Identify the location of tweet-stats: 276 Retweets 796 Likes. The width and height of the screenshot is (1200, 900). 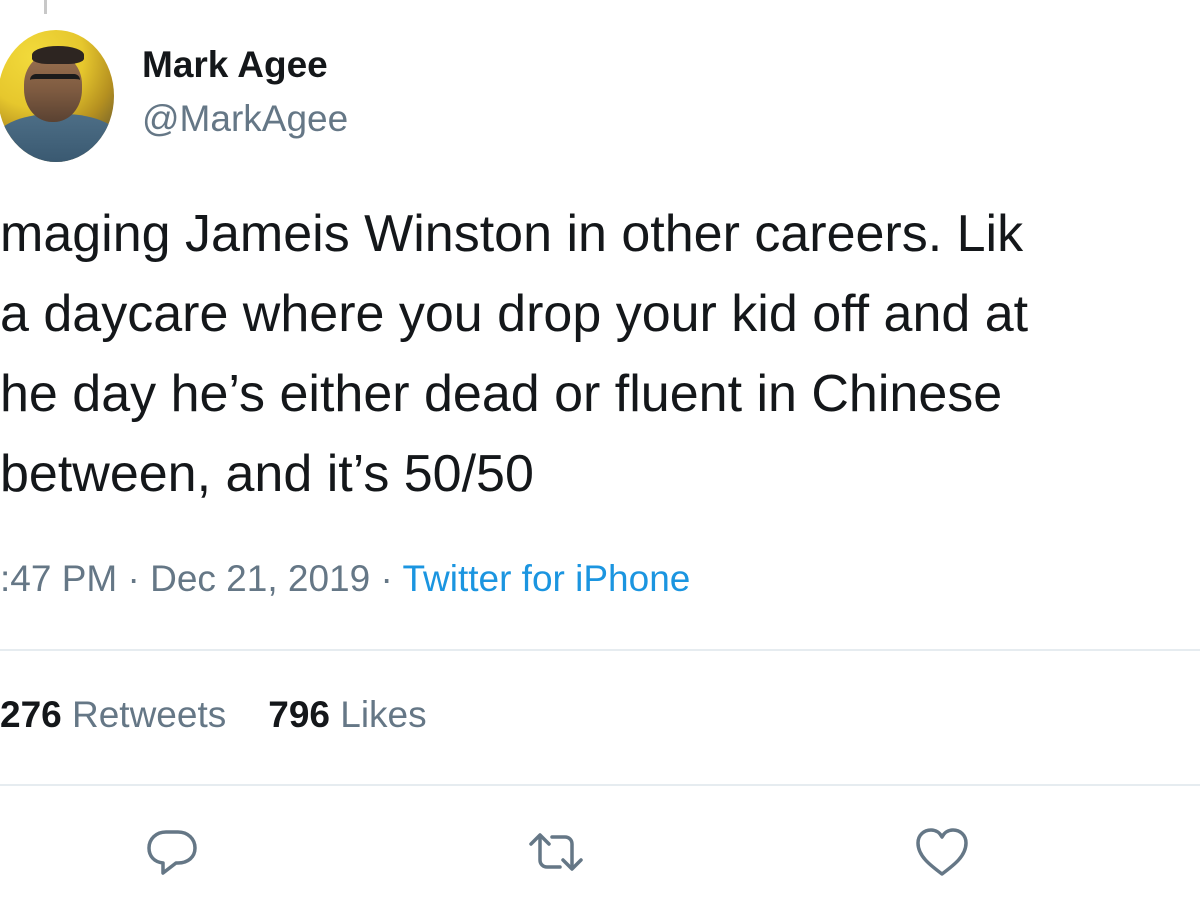
(213, 715).